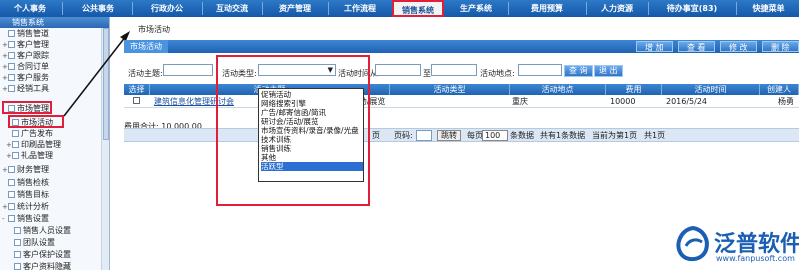  What do you see at coordinates (654, 46) in the screenshot?
I see `add-button: 增 加` at bounding box center [654, 46].